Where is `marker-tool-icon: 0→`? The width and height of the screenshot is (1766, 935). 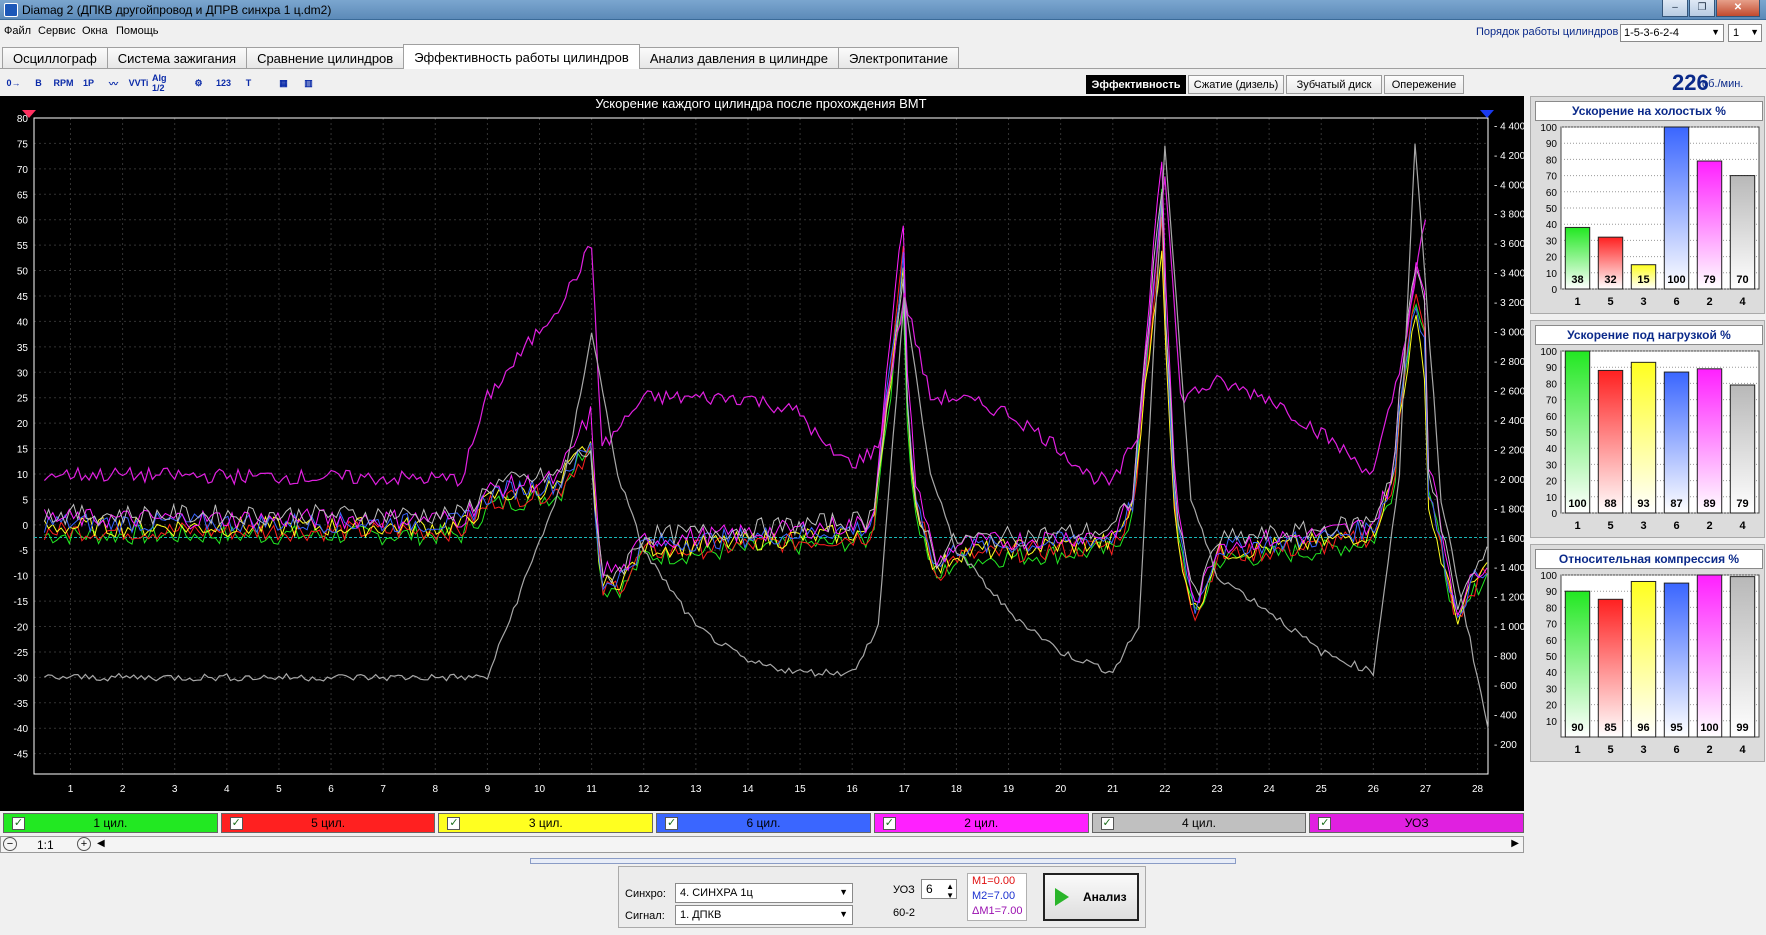
marker-tool-icon: 0→ is located at coordinates (13, 83).